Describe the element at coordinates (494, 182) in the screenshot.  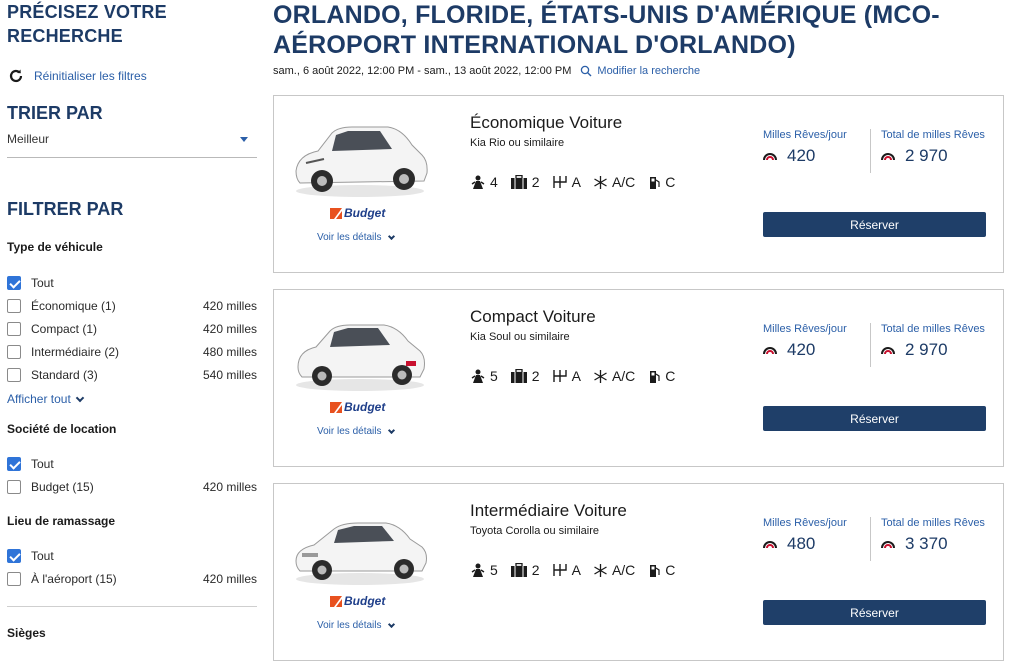
I see `seats-count: 4` at that location.